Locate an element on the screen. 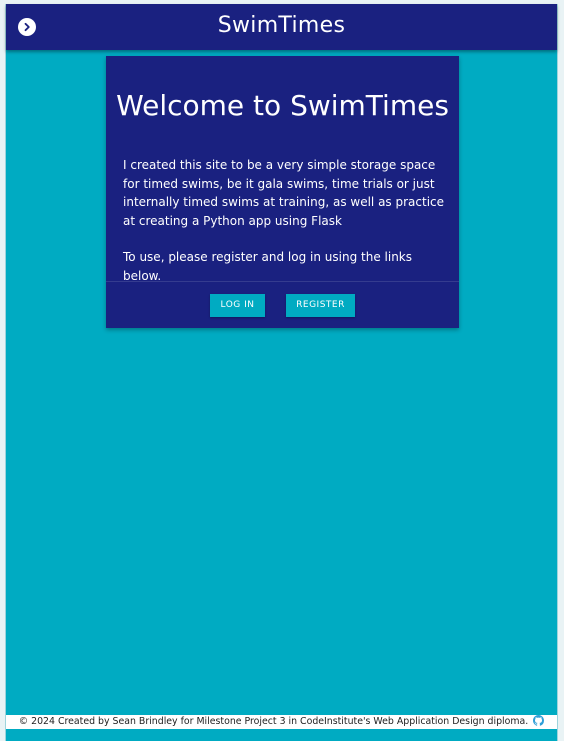 Image resolution: width=564 pixels, height=741 pixels. login-button: LOG IN is located at coordinates (237, 305).